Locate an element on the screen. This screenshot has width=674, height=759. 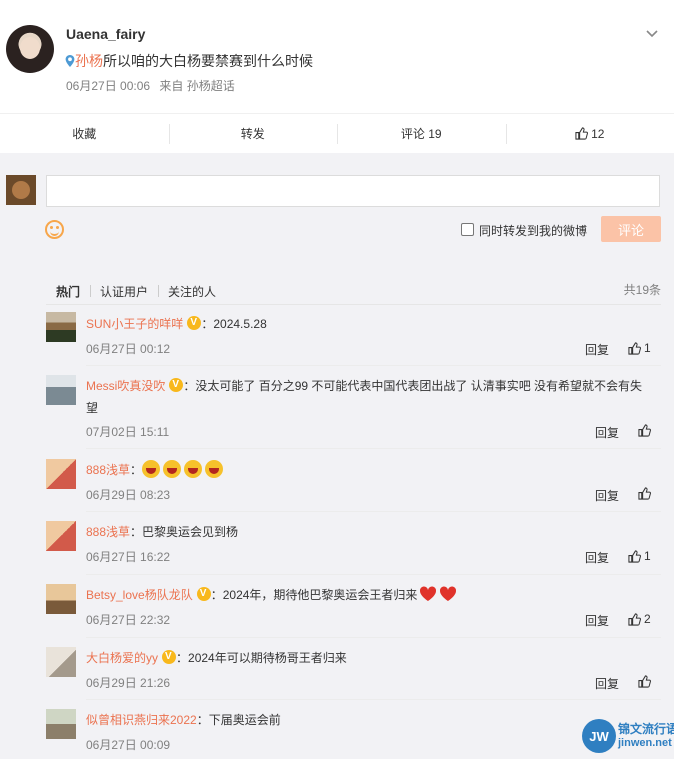
comment-body: 888浅草：巴黎奥运会见到杨 is located at coordinates (370, 532).